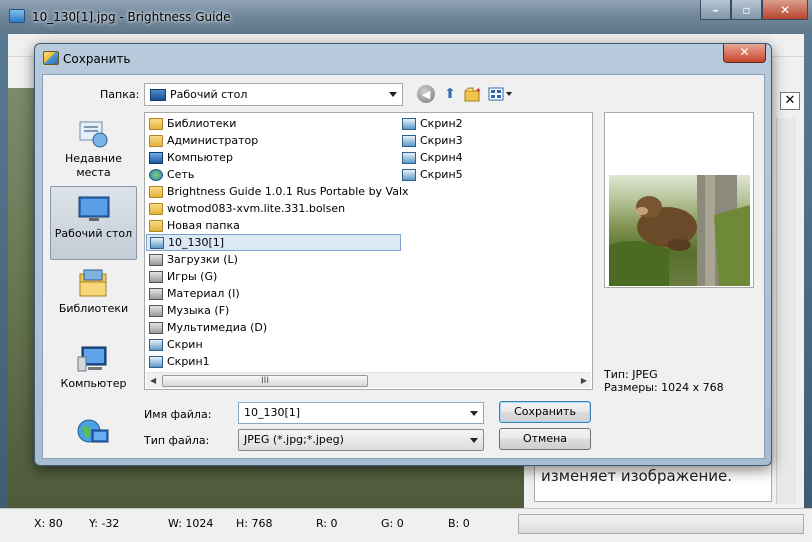 The image size is (812, 542). Describe the element at coordinates (273, 94) in the screenshot. I see `folder-combo: Рабочий стол` at that location.